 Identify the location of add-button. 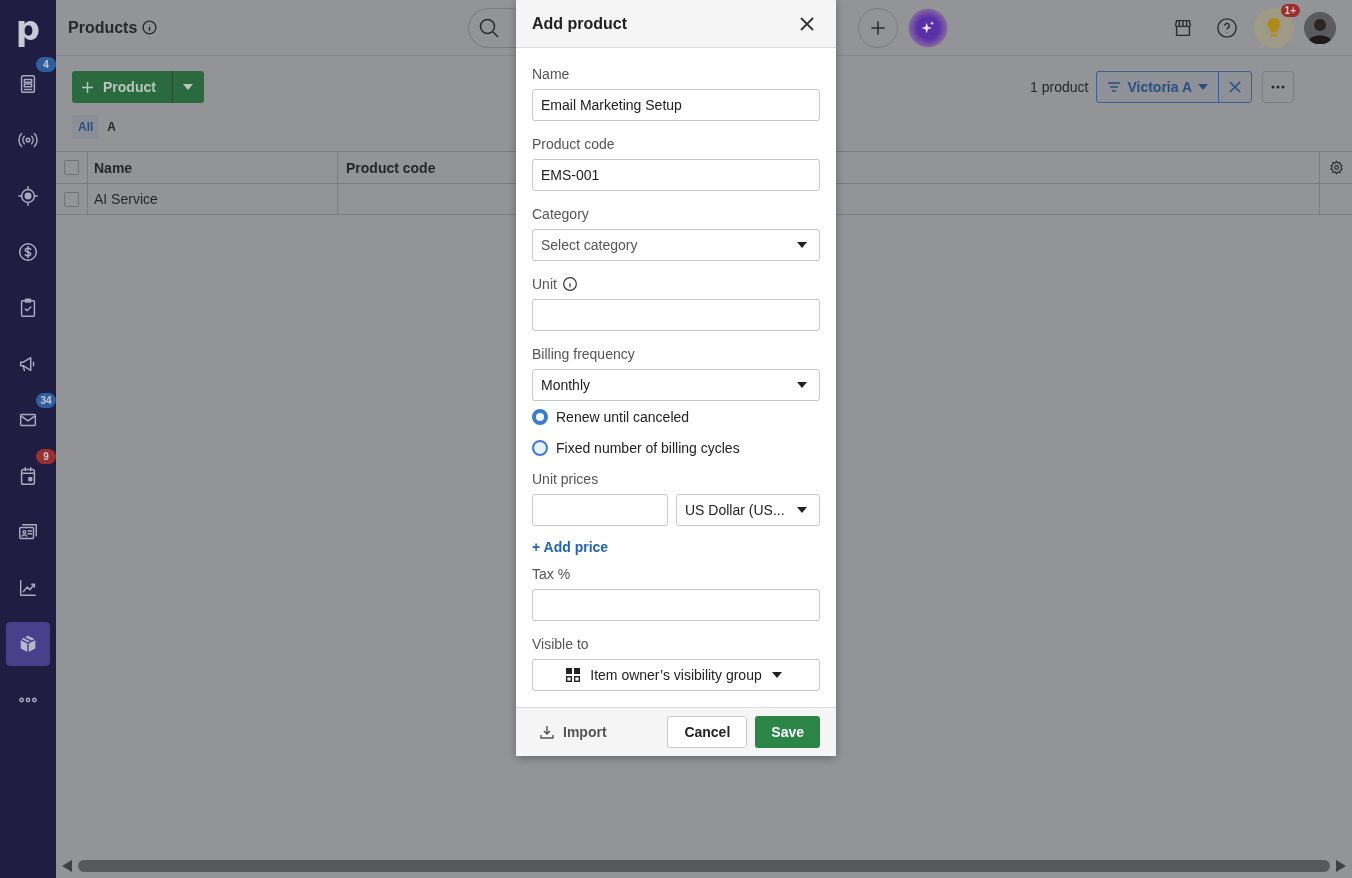
(878, 27).